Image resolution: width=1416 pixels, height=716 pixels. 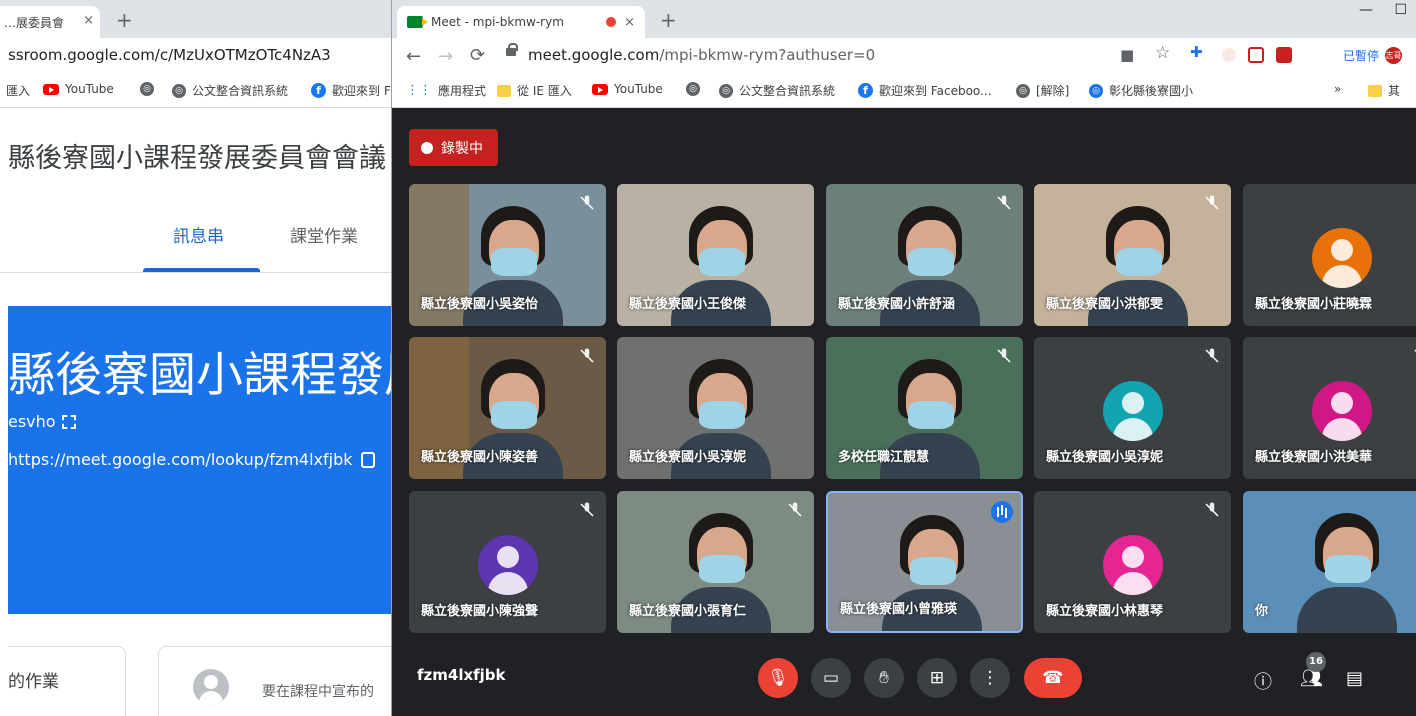 What do you see at coordinates (1263, 681) in the screenshot?
I see `info-icon: ⓘ` at bounding box center [1263, 681].